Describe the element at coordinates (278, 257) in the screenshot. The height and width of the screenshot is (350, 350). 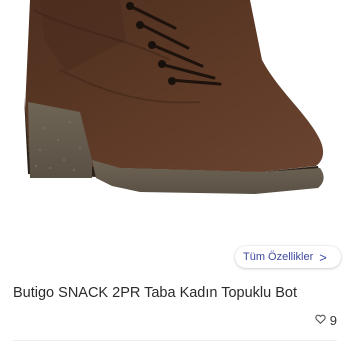
I see `all-features-label: Tüm Özellikler` at that location.